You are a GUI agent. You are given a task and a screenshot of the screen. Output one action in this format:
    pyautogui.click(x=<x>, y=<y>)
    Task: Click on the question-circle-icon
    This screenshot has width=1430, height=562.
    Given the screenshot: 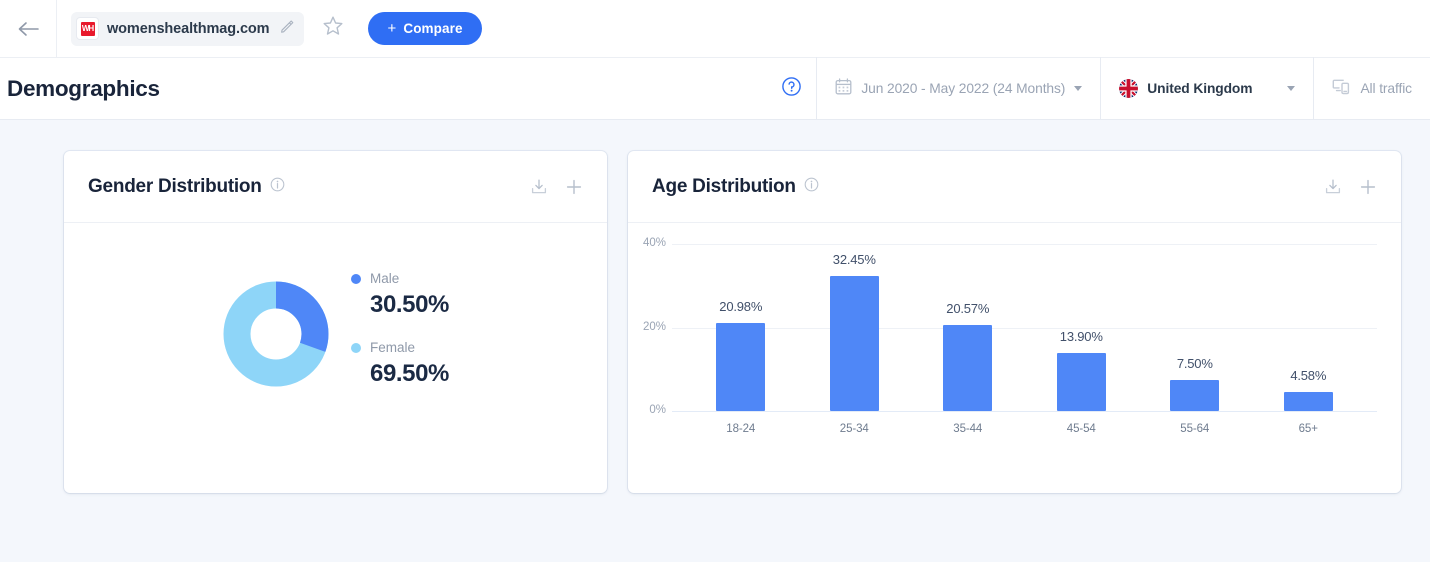 What is the action you would take?
    pyautogui.click(x=791, y=89)
    